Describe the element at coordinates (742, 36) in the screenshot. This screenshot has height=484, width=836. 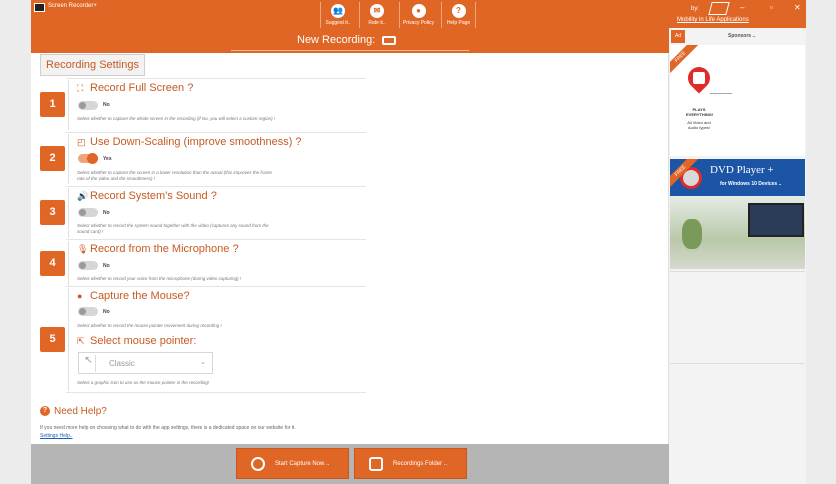
I see `sponsors-title: Sponsors ..` at that location.